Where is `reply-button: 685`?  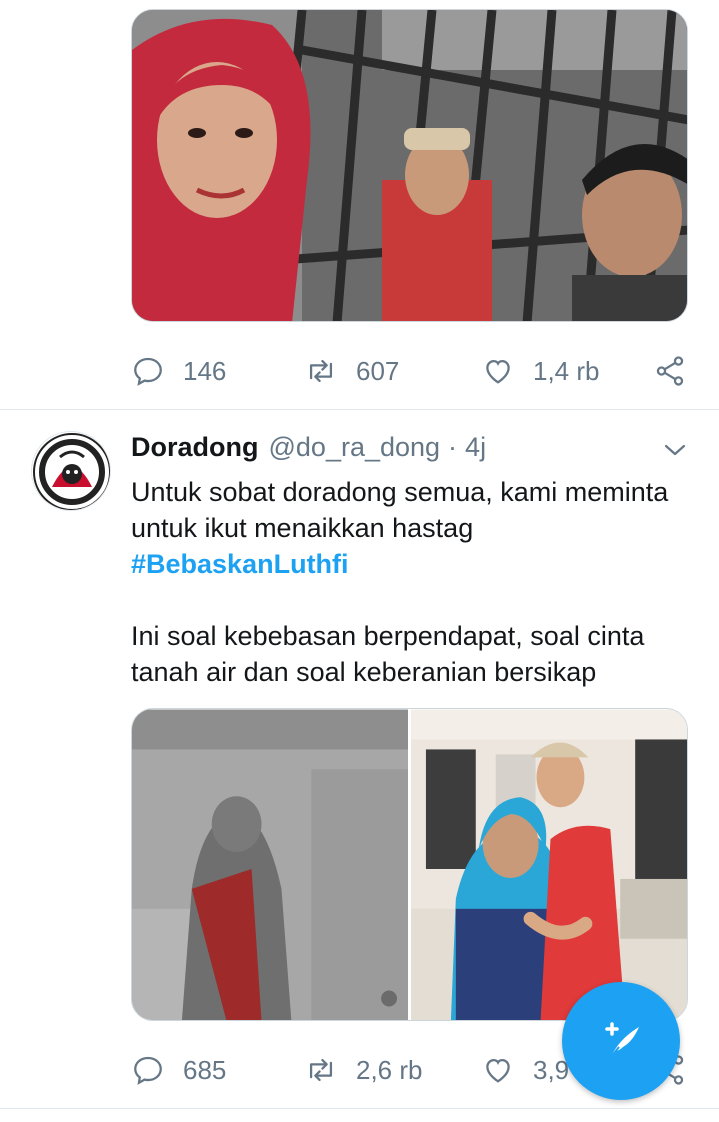 reply-button: 685 is located at coordinates (178, 1070).